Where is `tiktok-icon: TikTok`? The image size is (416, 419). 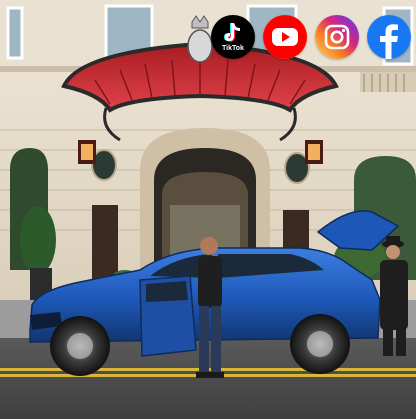 tiktok-icon: TikTok is located at coordinates (233, 37).